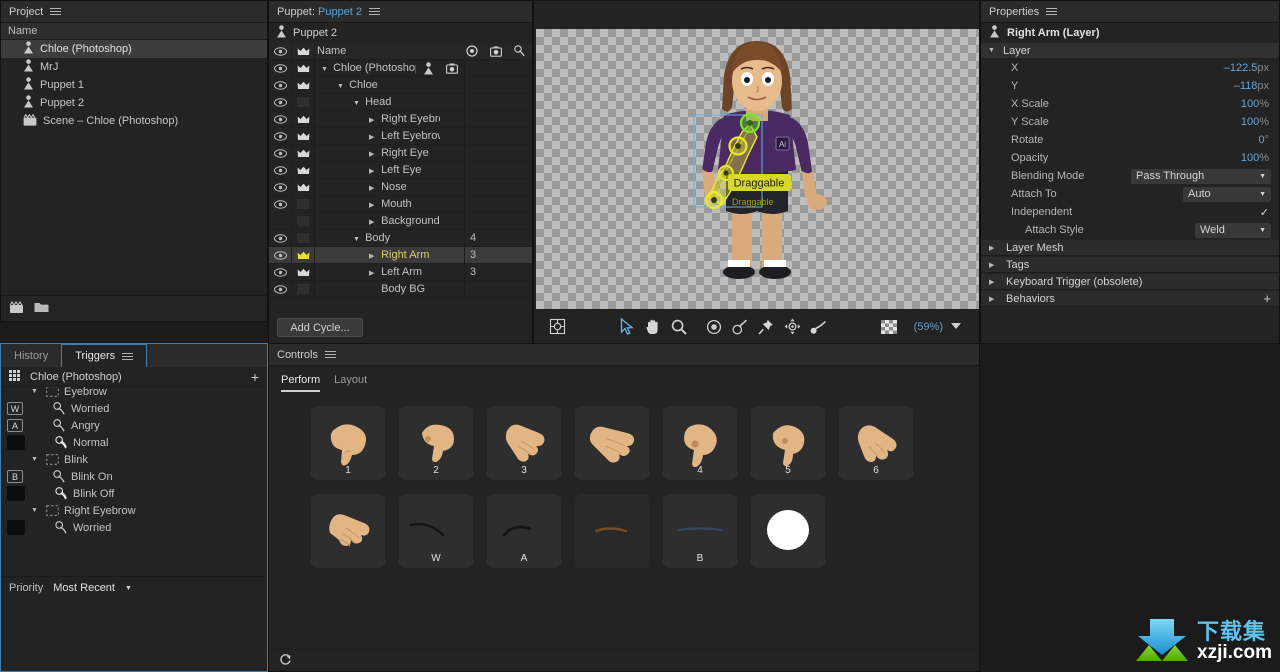 This screenshot has height=672, width=1280. I want to click on new-folder-icon, so click(41, 308).